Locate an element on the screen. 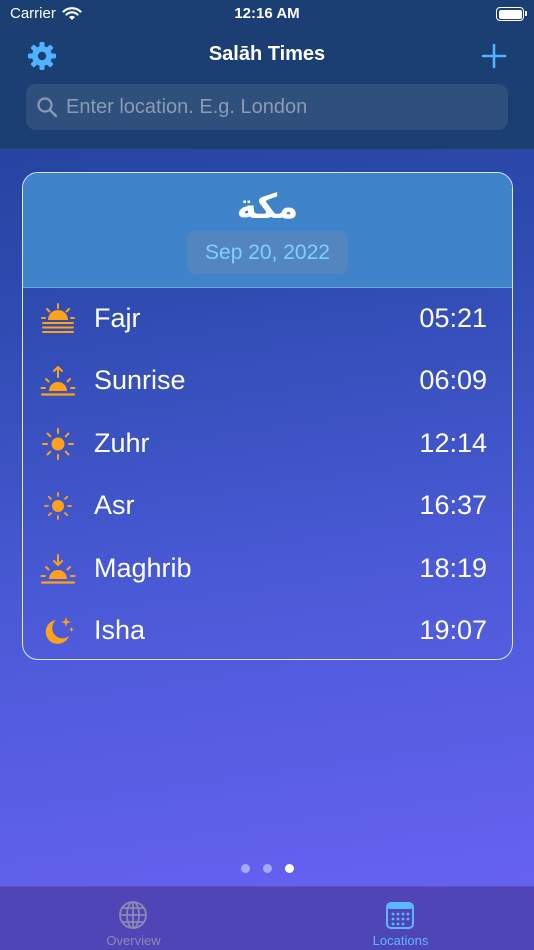 This screenshot has height=950, width=534. prayer-row-asr: Asr 16:37 is located at coordinates (267, 506).